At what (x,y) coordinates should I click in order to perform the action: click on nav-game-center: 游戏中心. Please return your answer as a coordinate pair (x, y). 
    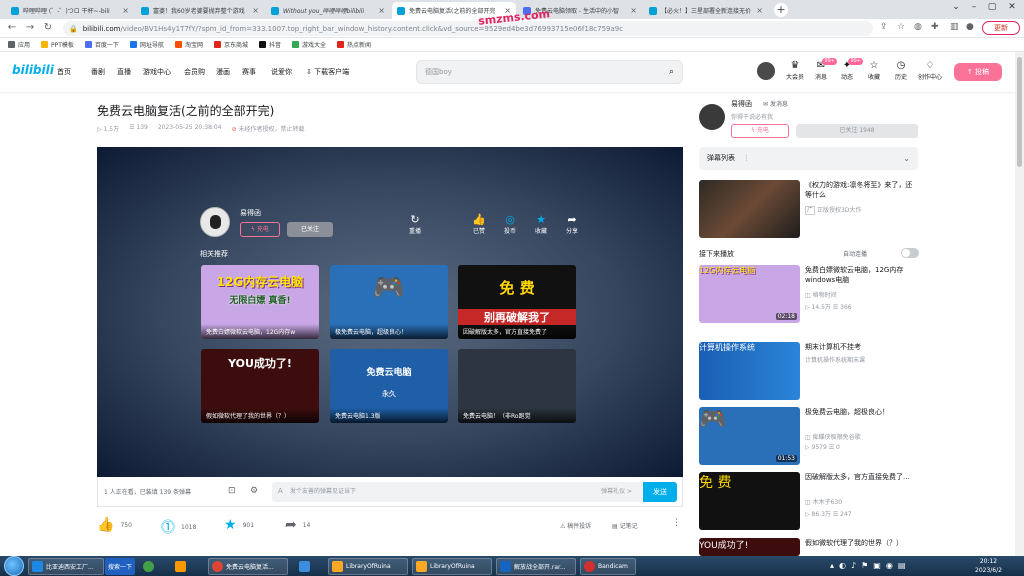
    Looking at the image, I should click on (157, 72).